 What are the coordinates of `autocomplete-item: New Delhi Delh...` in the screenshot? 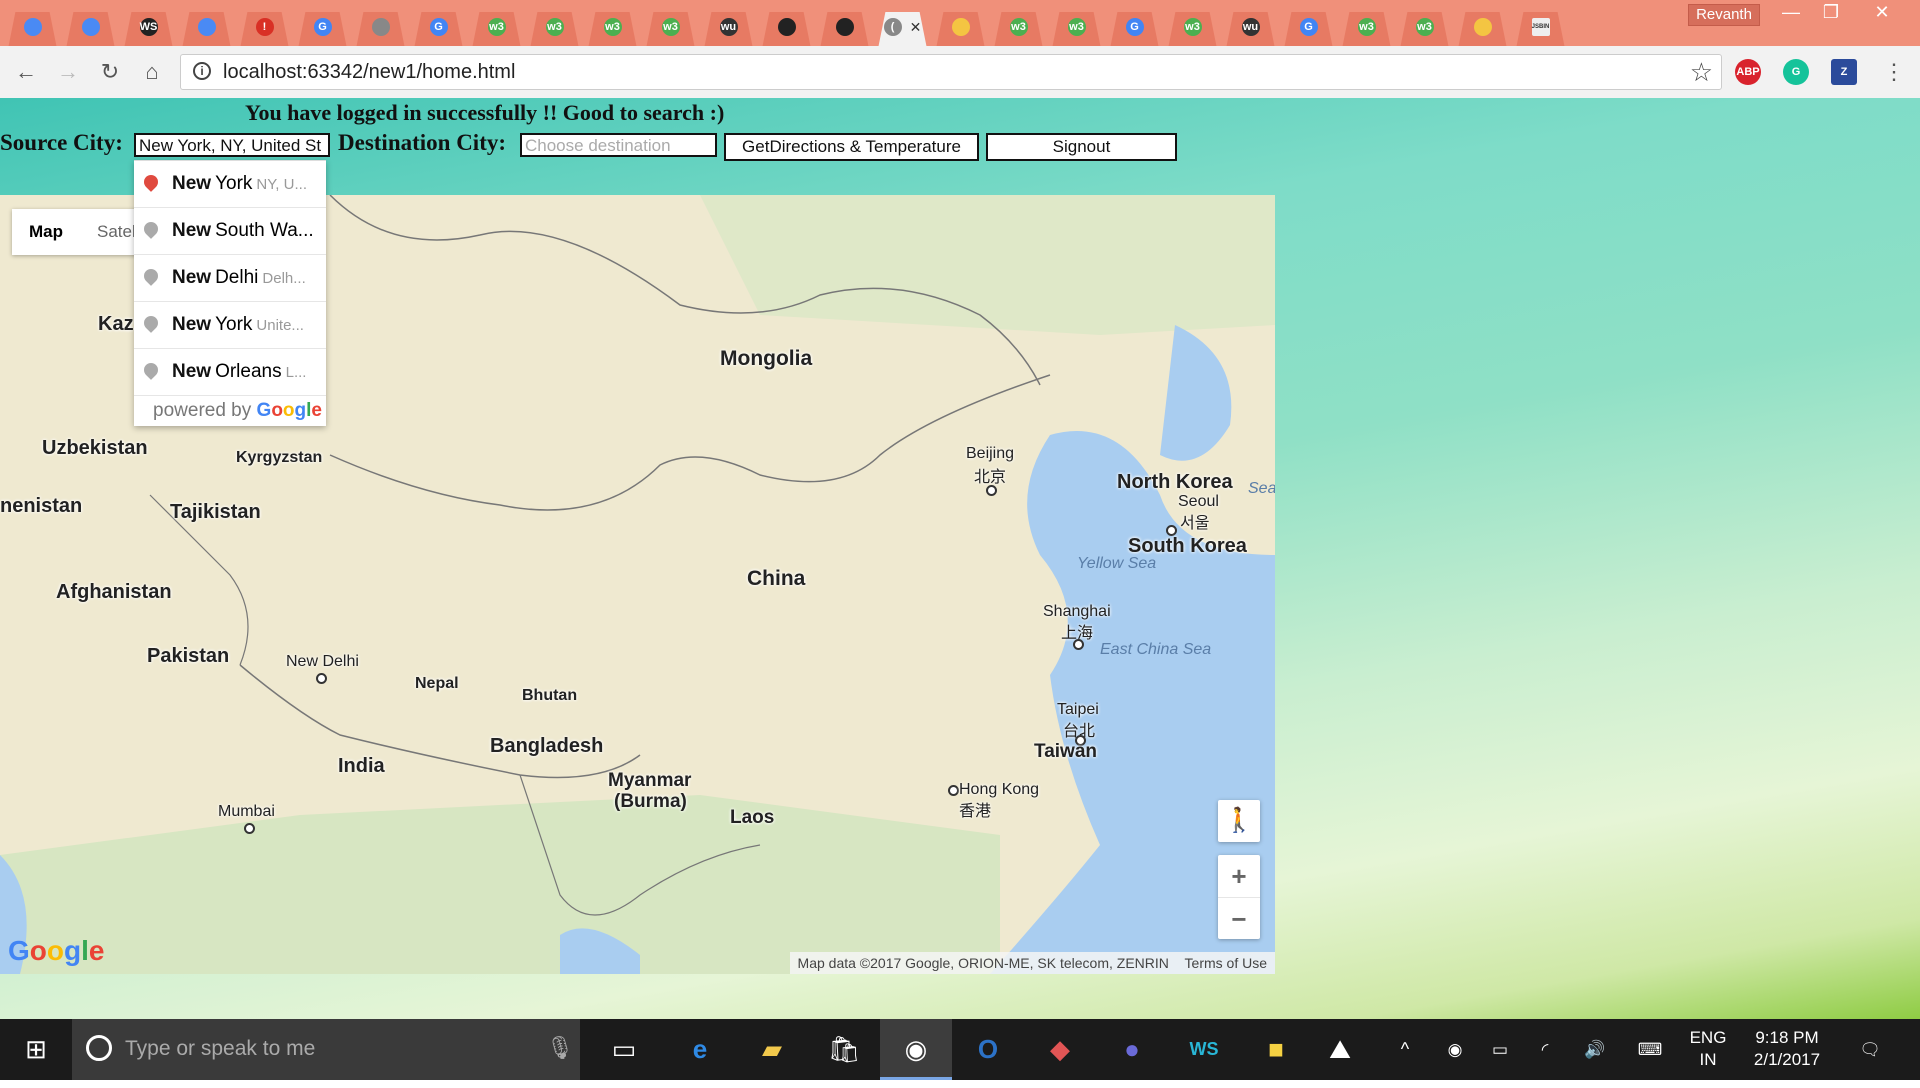 It's located at (230, 278).